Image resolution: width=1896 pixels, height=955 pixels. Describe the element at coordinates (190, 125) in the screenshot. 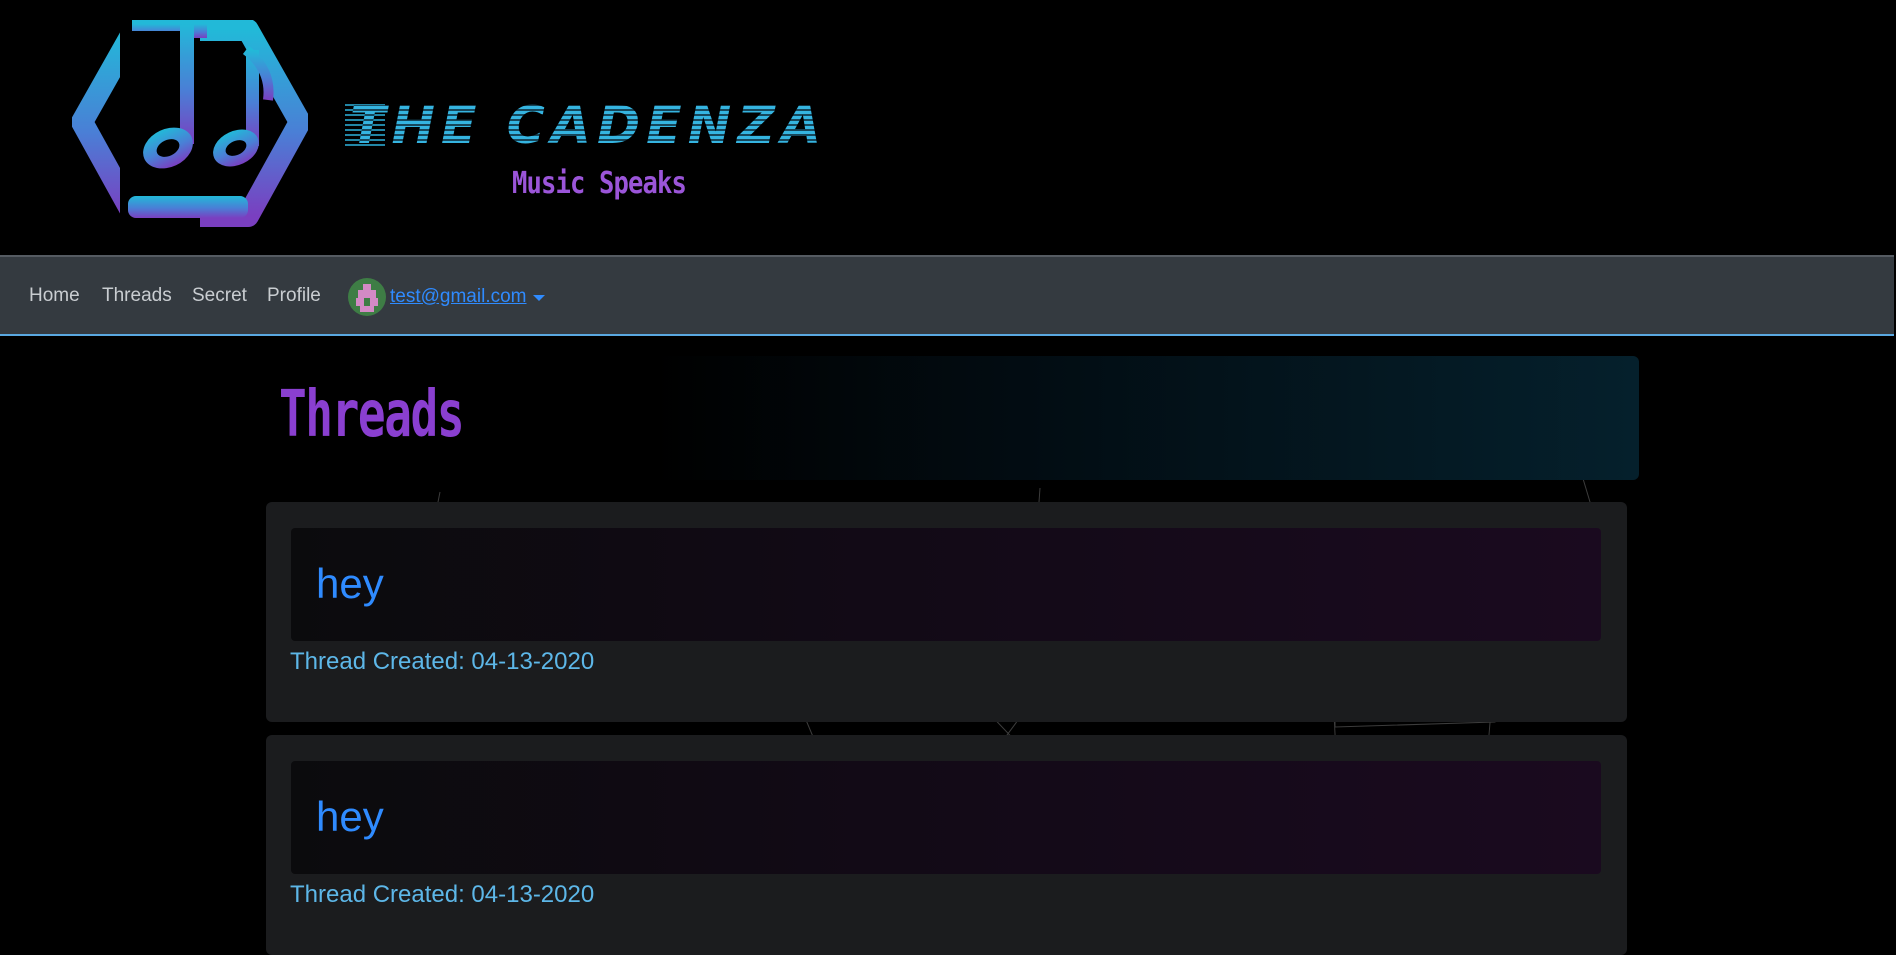

I see `music-notes-hexagon-icon` at that location.